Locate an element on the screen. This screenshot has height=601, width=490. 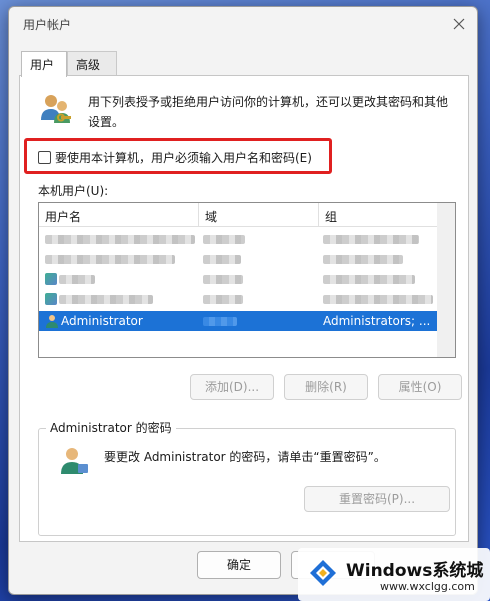
admin-username: Administrator is located at coordinates (102, 321).